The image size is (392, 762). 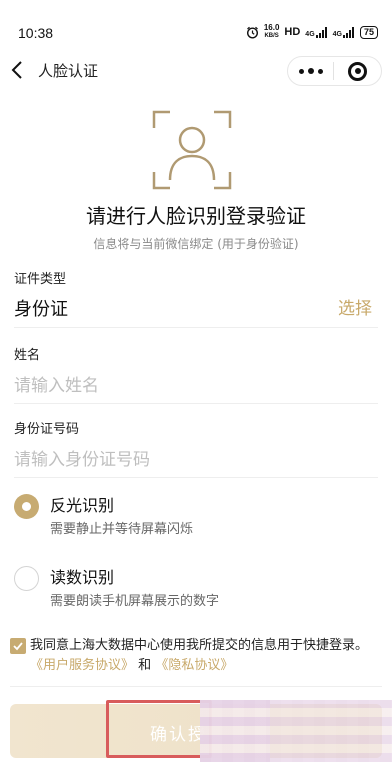 I want to click on status-icons: 16.0 KB/S HD 4G 4G 75, so click(x=312, y=32).